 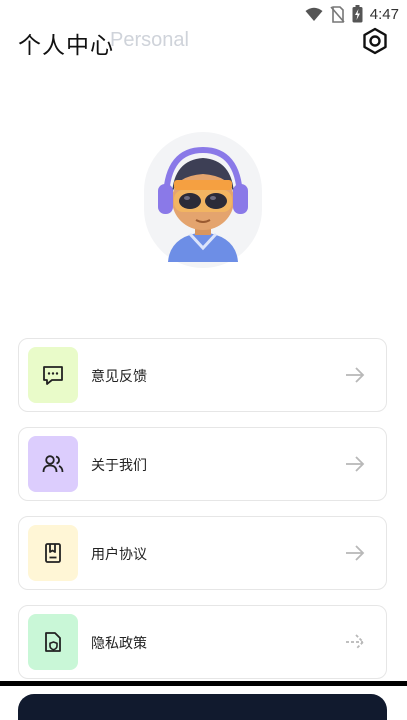 I want to click on settings-button, so click(x=375, y=41).